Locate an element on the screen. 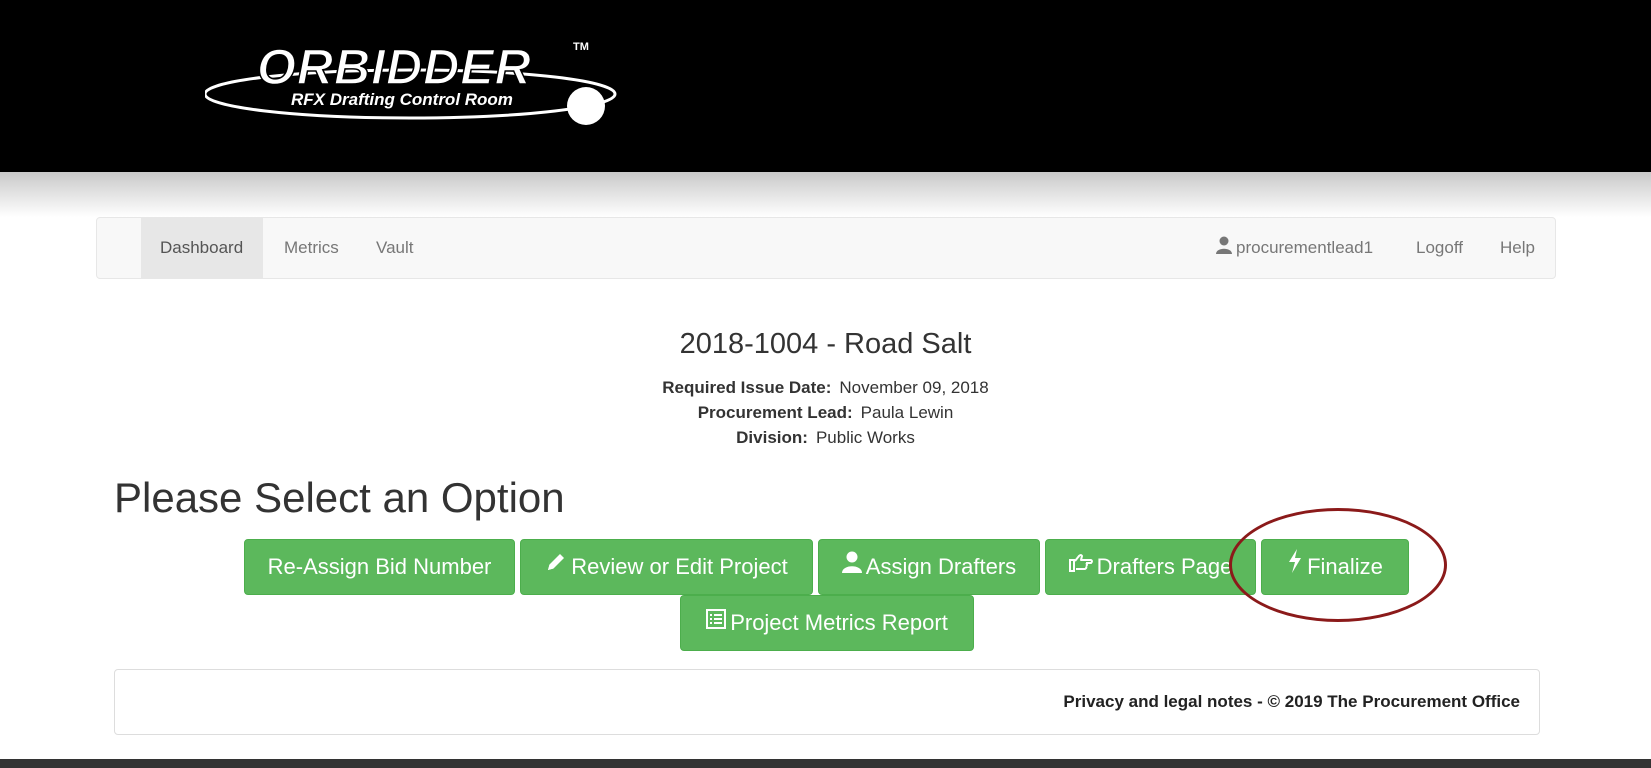 This screenshot has width=1651, height=768. finalize-button: Finalize is located at coordinates (1335, 567).